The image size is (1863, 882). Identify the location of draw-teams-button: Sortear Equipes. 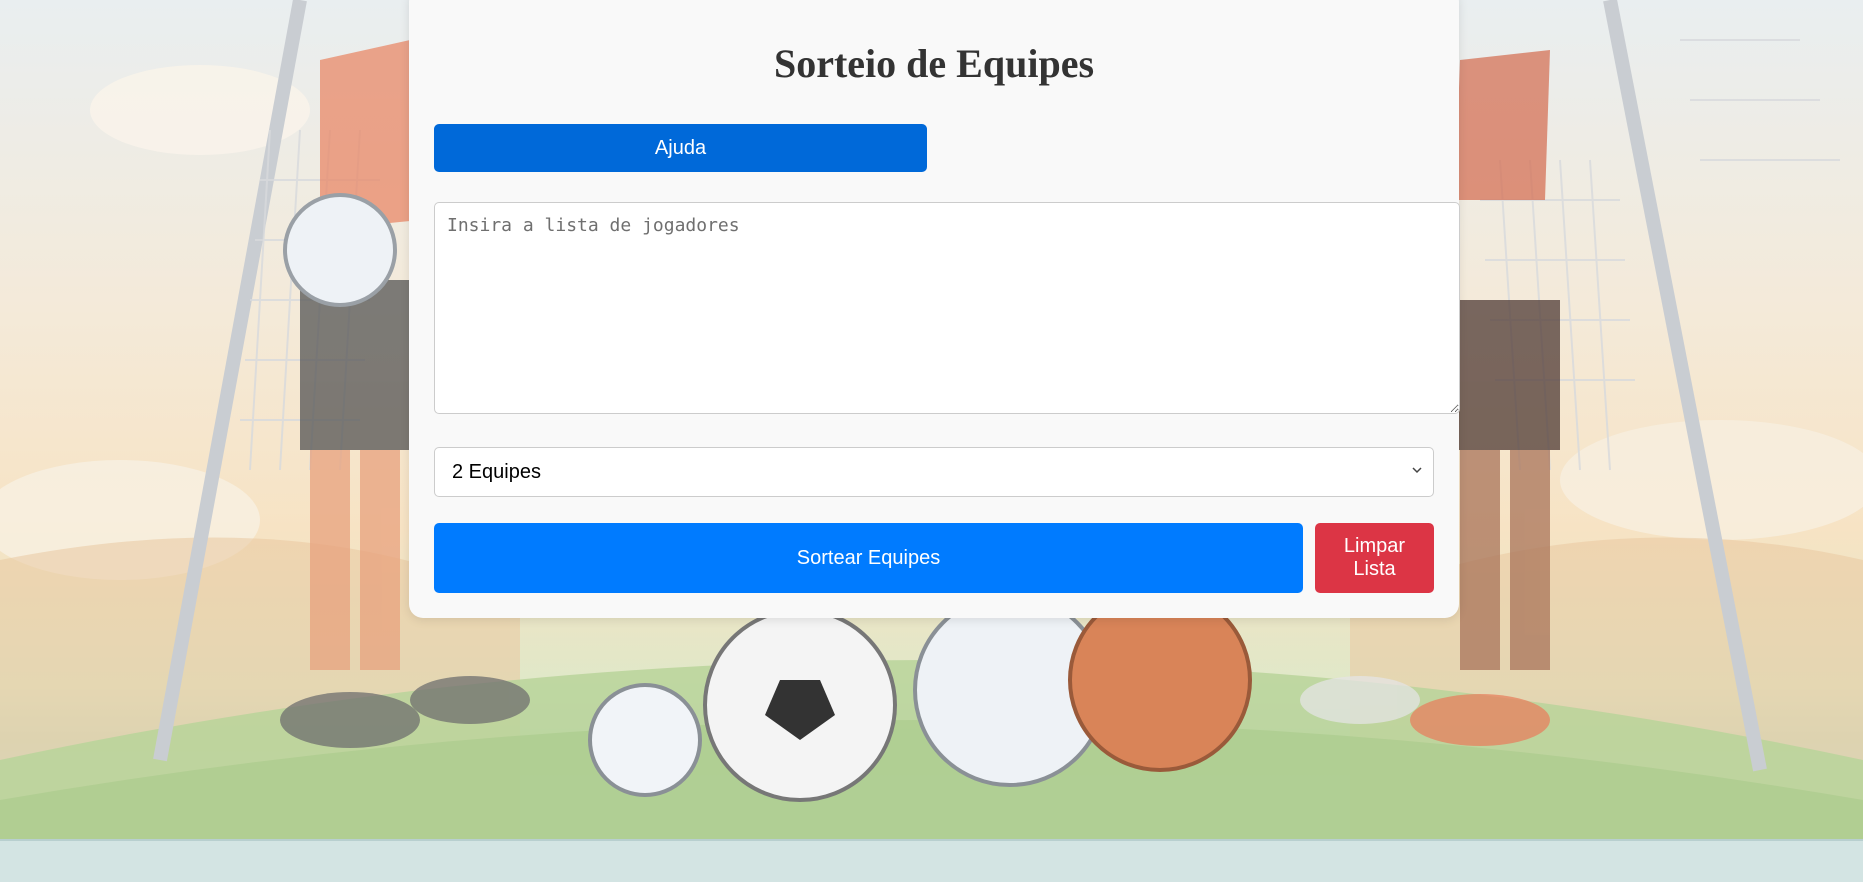
(868, 558).